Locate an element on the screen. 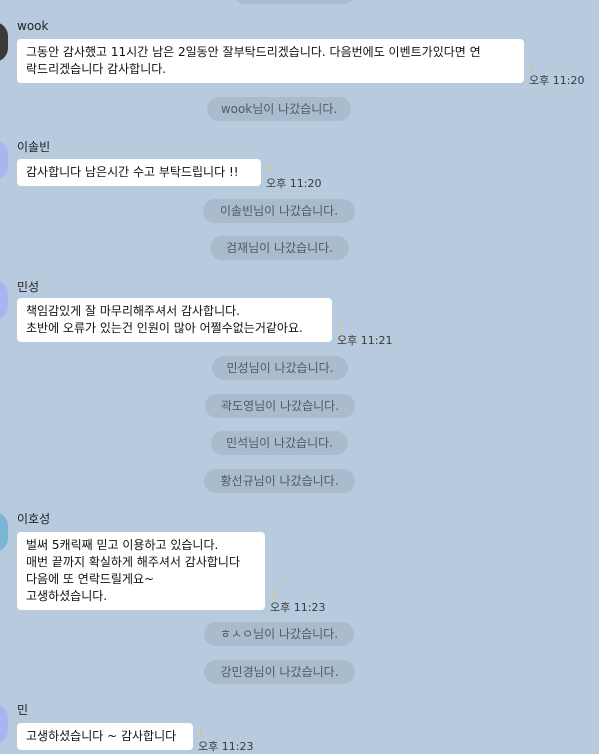 This screenshot has width=599, height=754. system-notice: wook님이 나갔습니다. is located at coordinates (279, 109).